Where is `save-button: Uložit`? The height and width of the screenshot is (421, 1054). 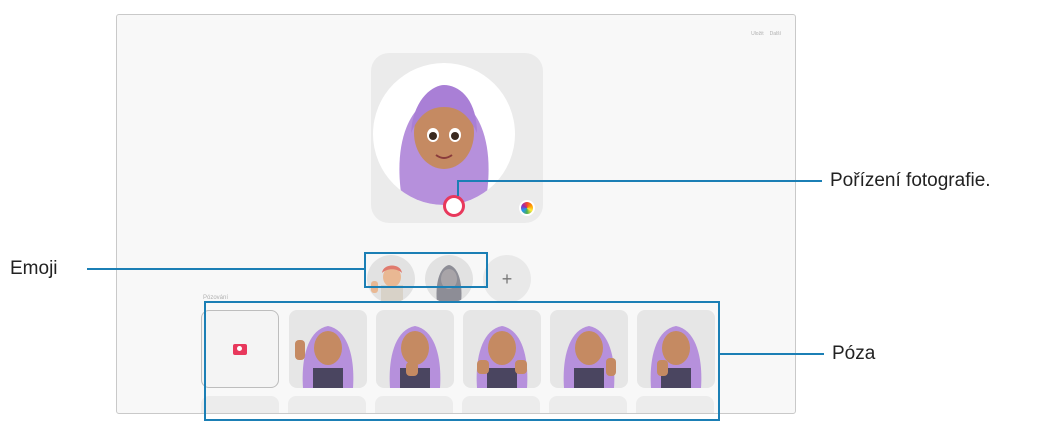 save-button: Uložit is located at coordinates (757, 34).